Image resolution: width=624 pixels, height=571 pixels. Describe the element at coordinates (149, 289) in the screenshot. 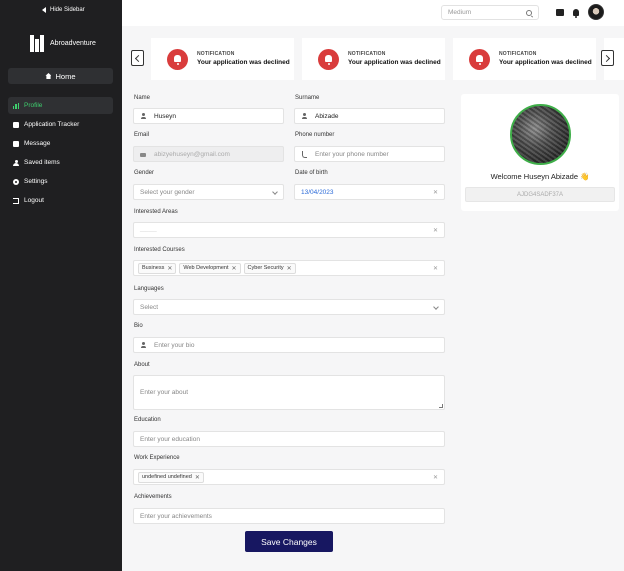

I see `languages-label: Languages` at that location.